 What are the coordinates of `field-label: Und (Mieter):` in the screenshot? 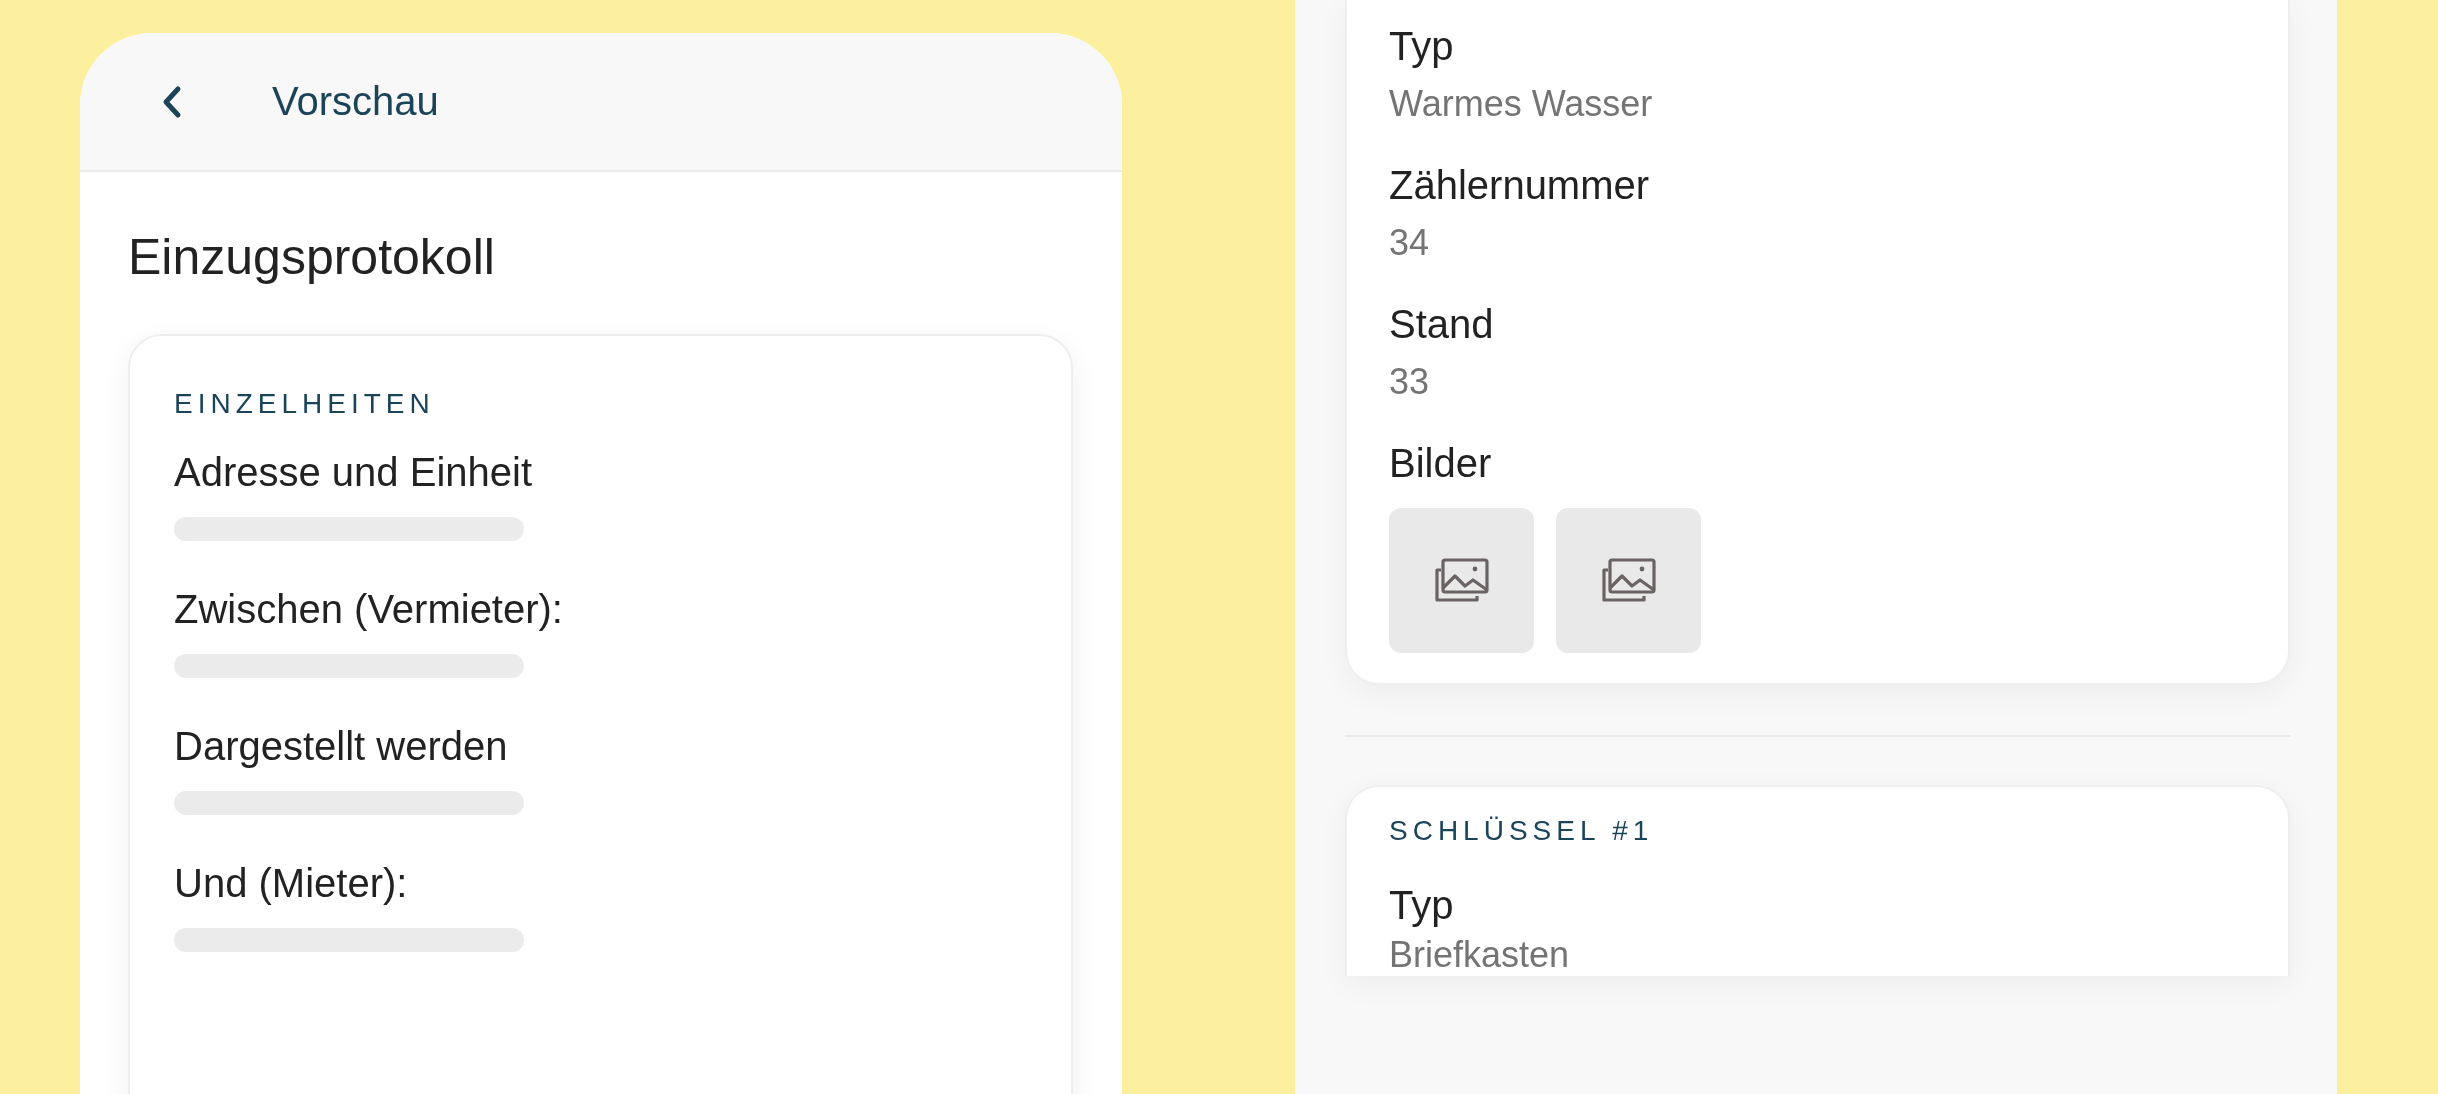 It's located at (291, 883).